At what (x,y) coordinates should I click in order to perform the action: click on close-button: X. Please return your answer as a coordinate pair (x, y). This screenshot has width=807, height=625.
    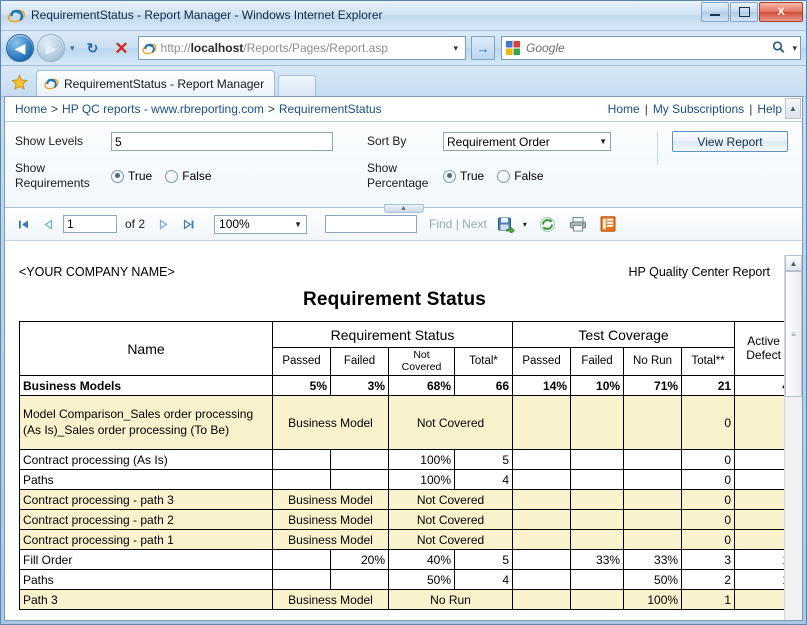
    Looking at the image, I should click on (781, 12).